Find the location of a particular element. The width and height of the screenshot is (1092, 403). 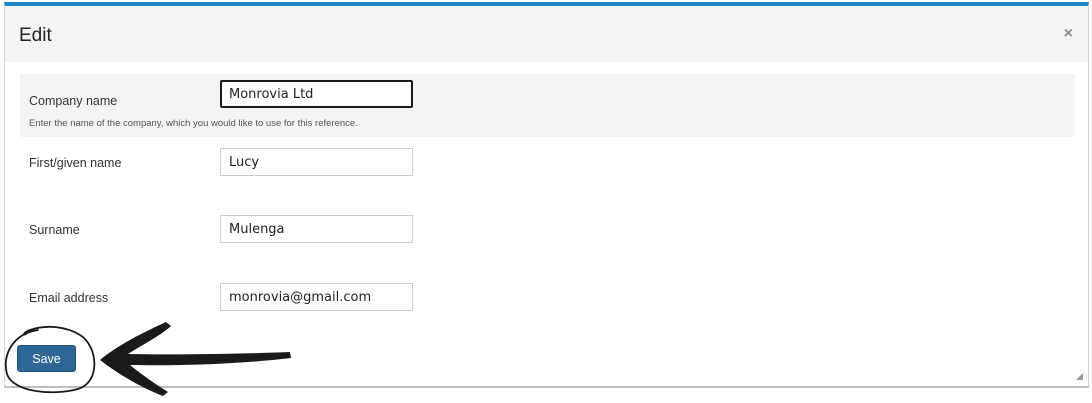

annotation-overlay is located at coordinates (147, 359).